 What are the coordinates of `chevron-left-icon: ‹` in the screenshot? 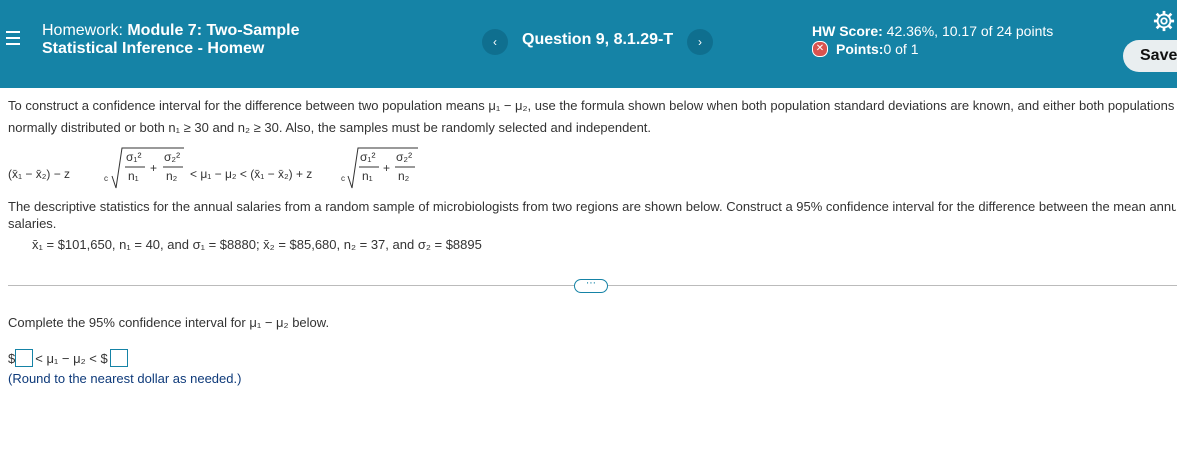 It's located at (495, 42).